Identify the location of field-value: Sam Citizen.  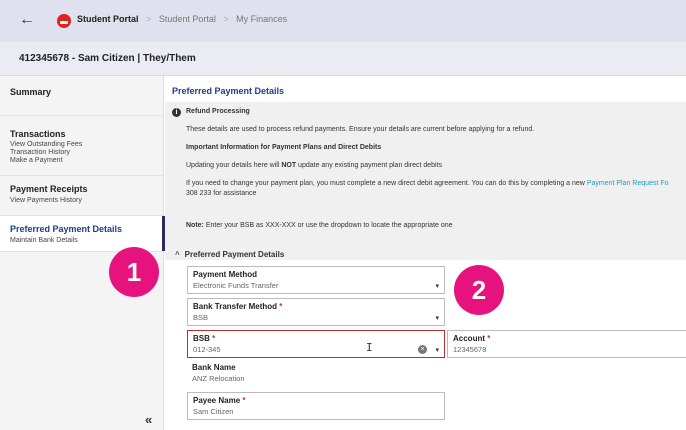
(213, 411).